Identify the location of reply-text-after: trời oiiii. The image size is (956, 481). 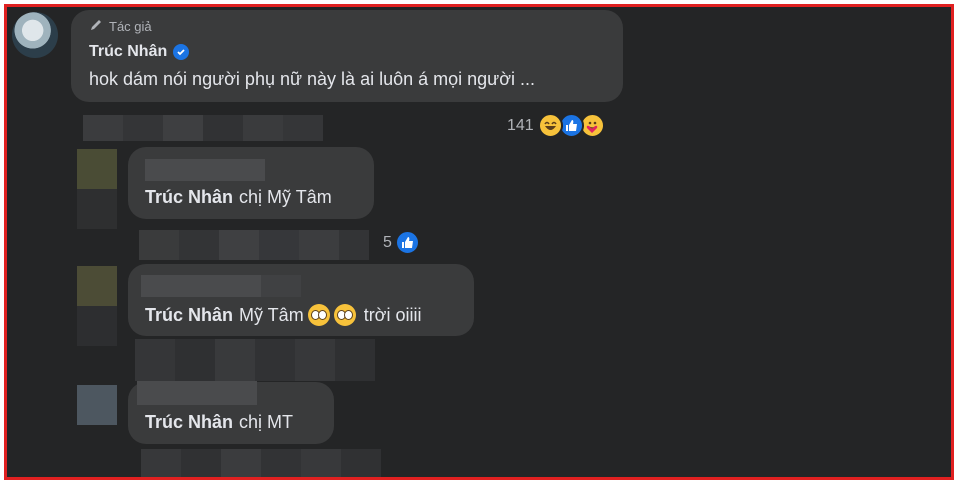
(392, 314).